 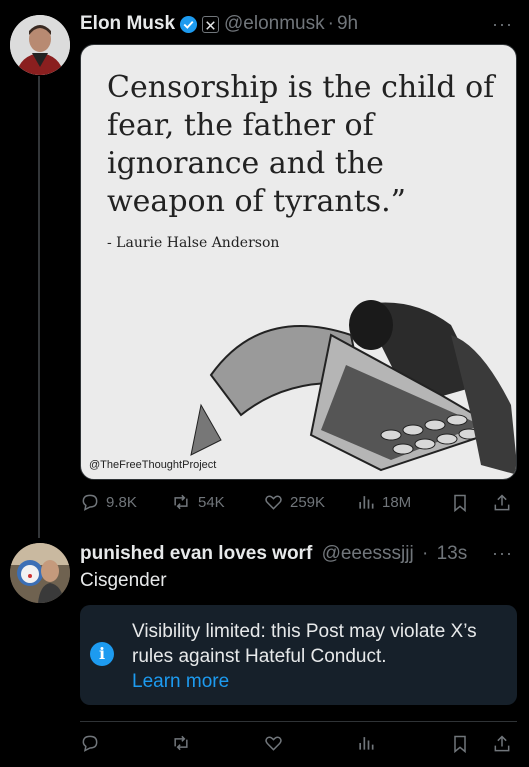 What do you see at coordinates (121, 502) in the screenshot?
I see `reply-count: 9.8K` at bounding box center [121, 502].